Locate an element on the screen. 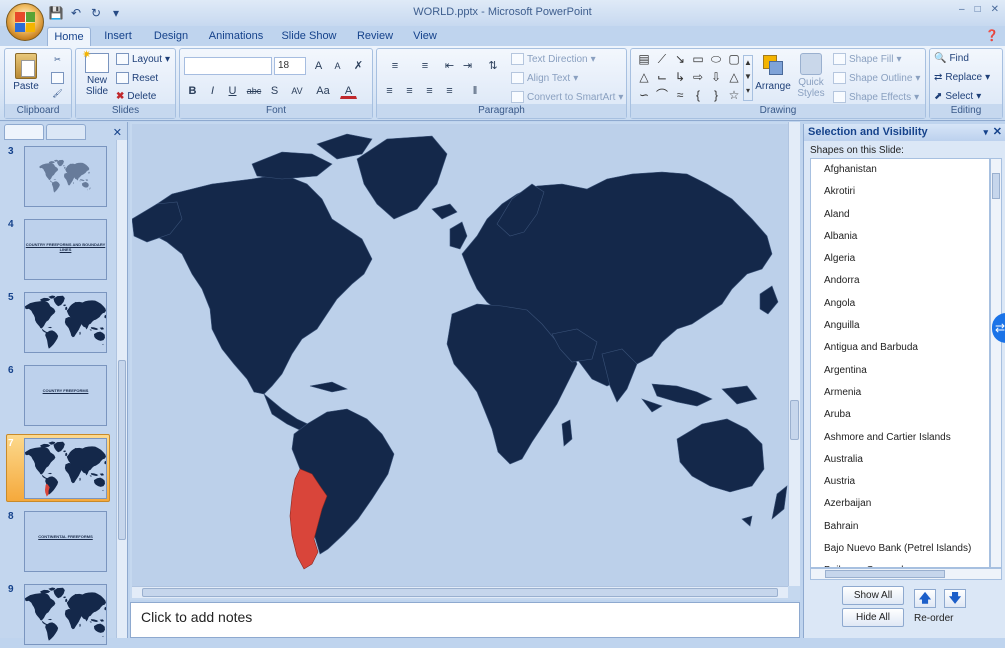 The width and height of the screenshot is (1005, 648). layout-button: Layout ▾ is located at coordinates (143, 59).